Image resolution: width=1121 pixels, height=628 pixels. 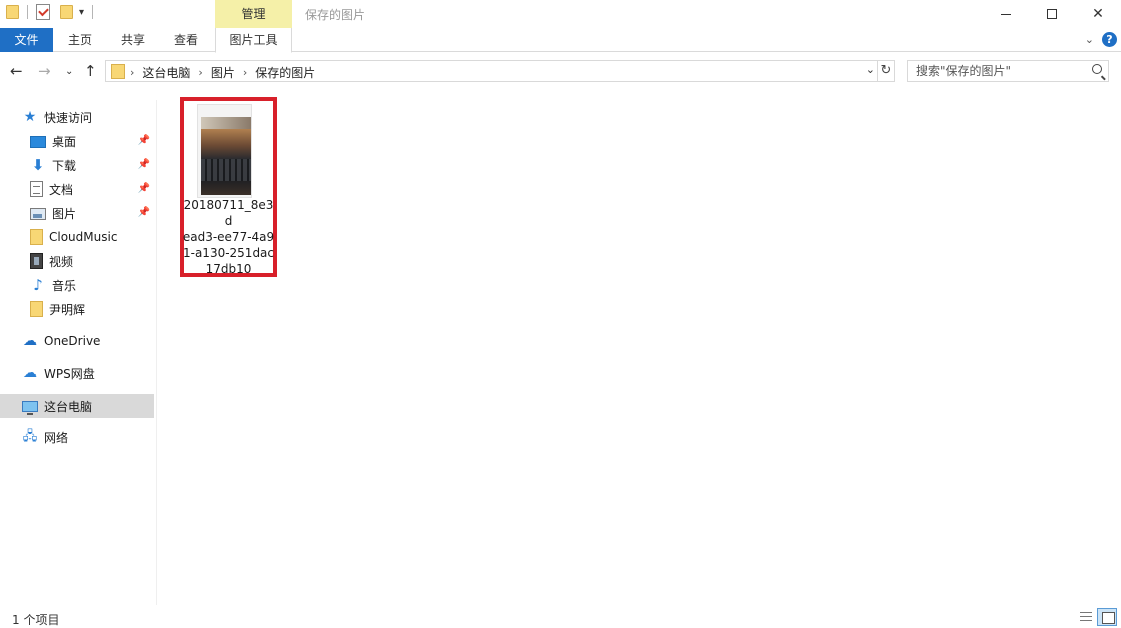 I want to click on file-name-line: 1-a130-251dac, so click(x=228, y=253).